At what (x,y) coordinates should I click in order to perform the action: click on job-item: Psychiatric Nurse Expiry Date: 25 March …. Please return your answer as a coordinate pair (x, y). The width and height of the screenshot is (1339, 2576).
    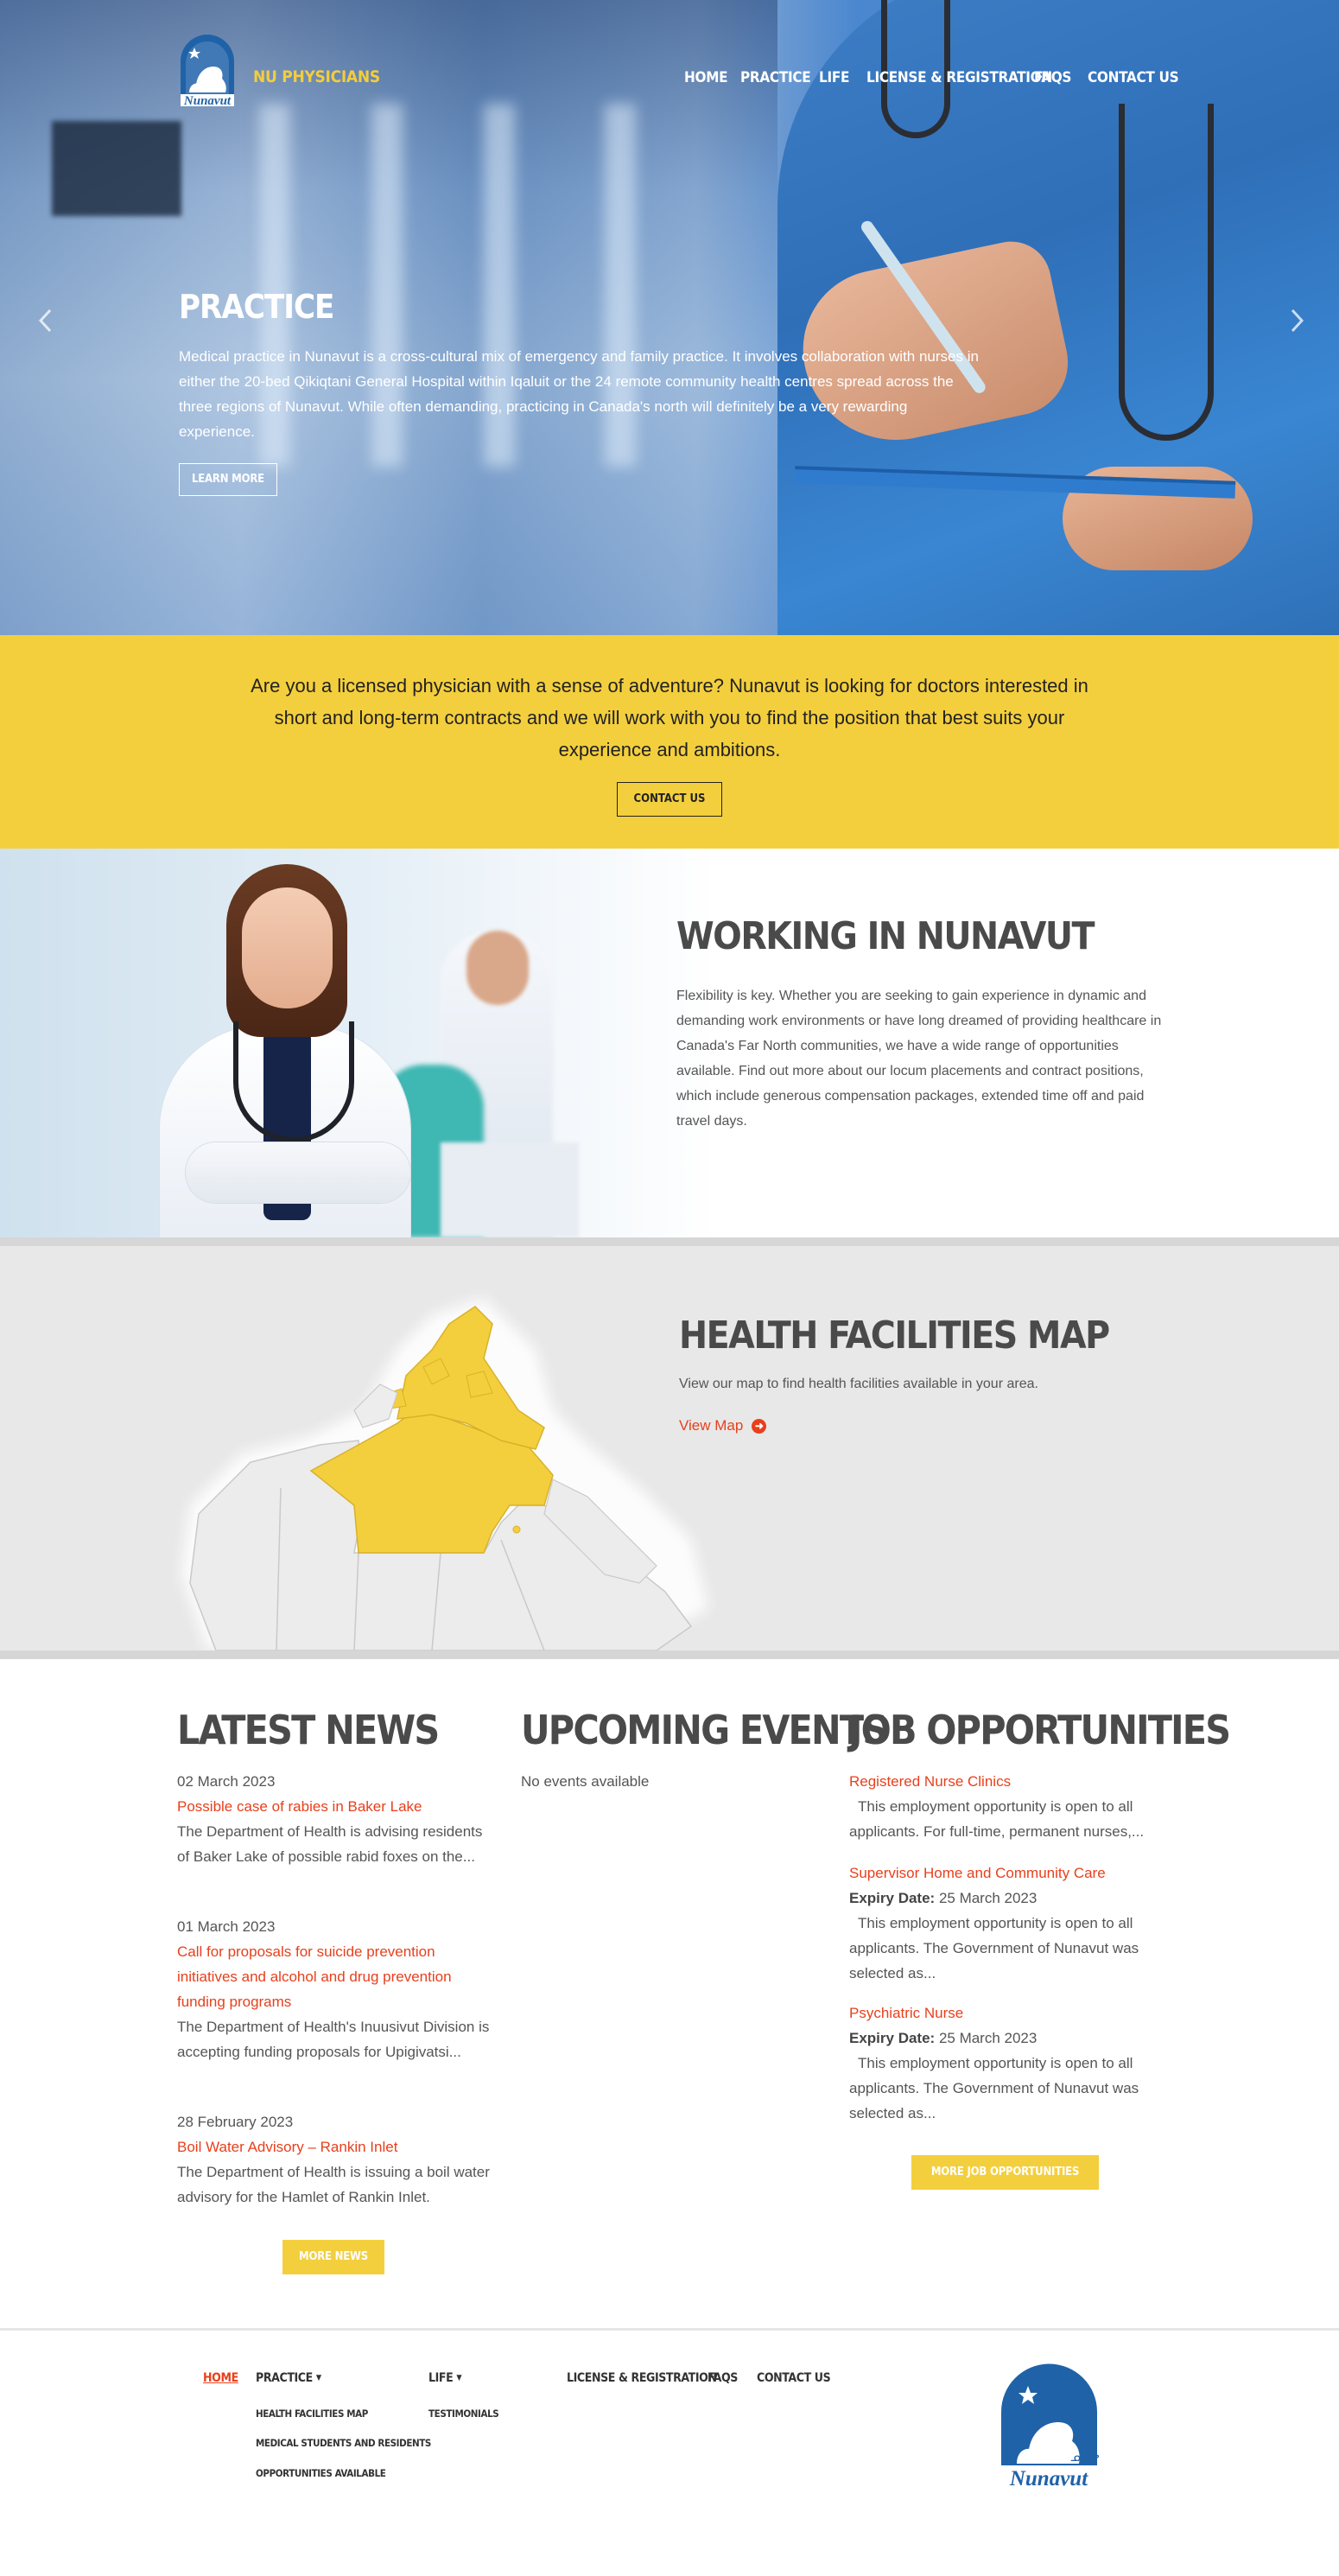
    Looking at the image, I should click on (1006, 2063).